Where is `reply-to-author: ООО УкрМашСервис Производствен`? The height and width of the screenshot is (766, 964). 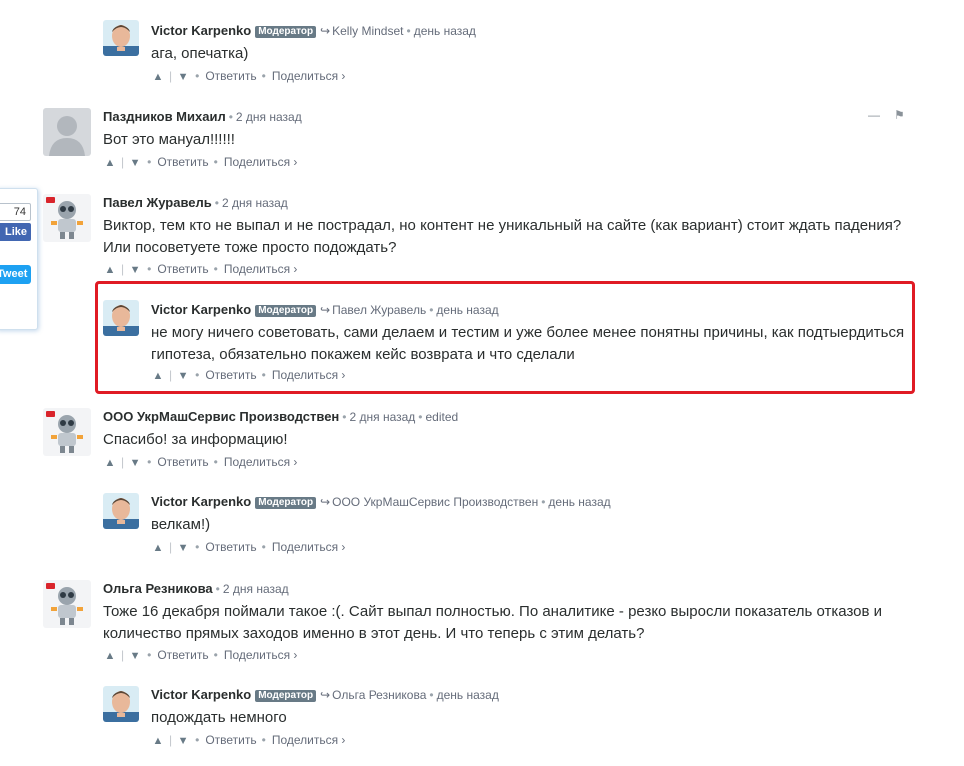 reply-to-author: ООО УкрМашСервис Производствен is located at coordinates (435, 502).